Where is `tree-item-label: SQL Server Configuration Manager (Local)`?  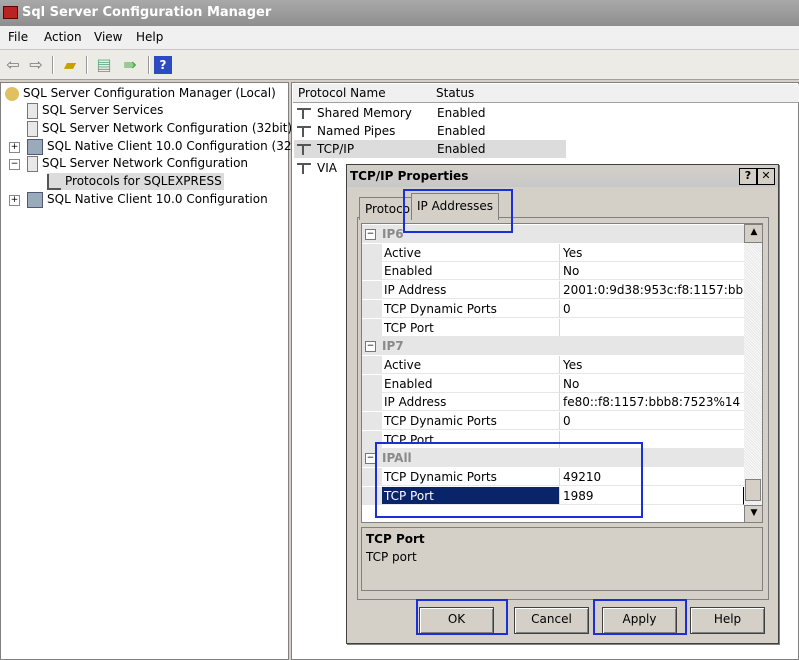 tree-item-label: SQL Server Configuration Manager (Local) is located at coordinates (149, 93).